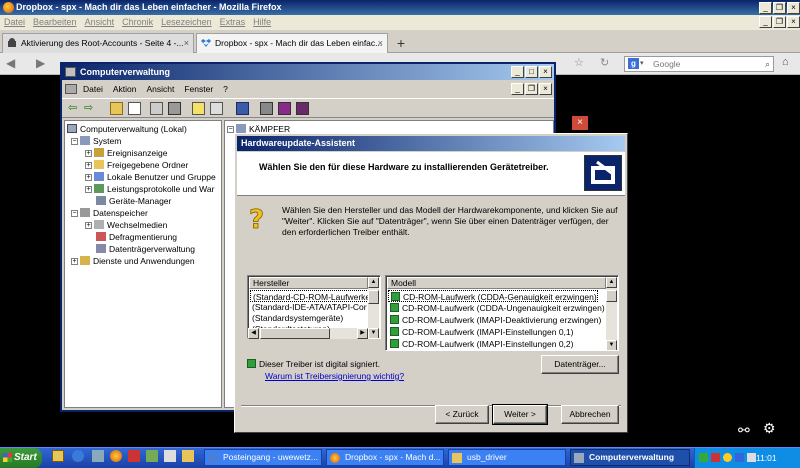 Image resolution: width=800 pixels, height=468 pixels. What do you see at coordinates (198, 108) in the screenshot?
I see `help-icon` at bounding box center [198, 108].